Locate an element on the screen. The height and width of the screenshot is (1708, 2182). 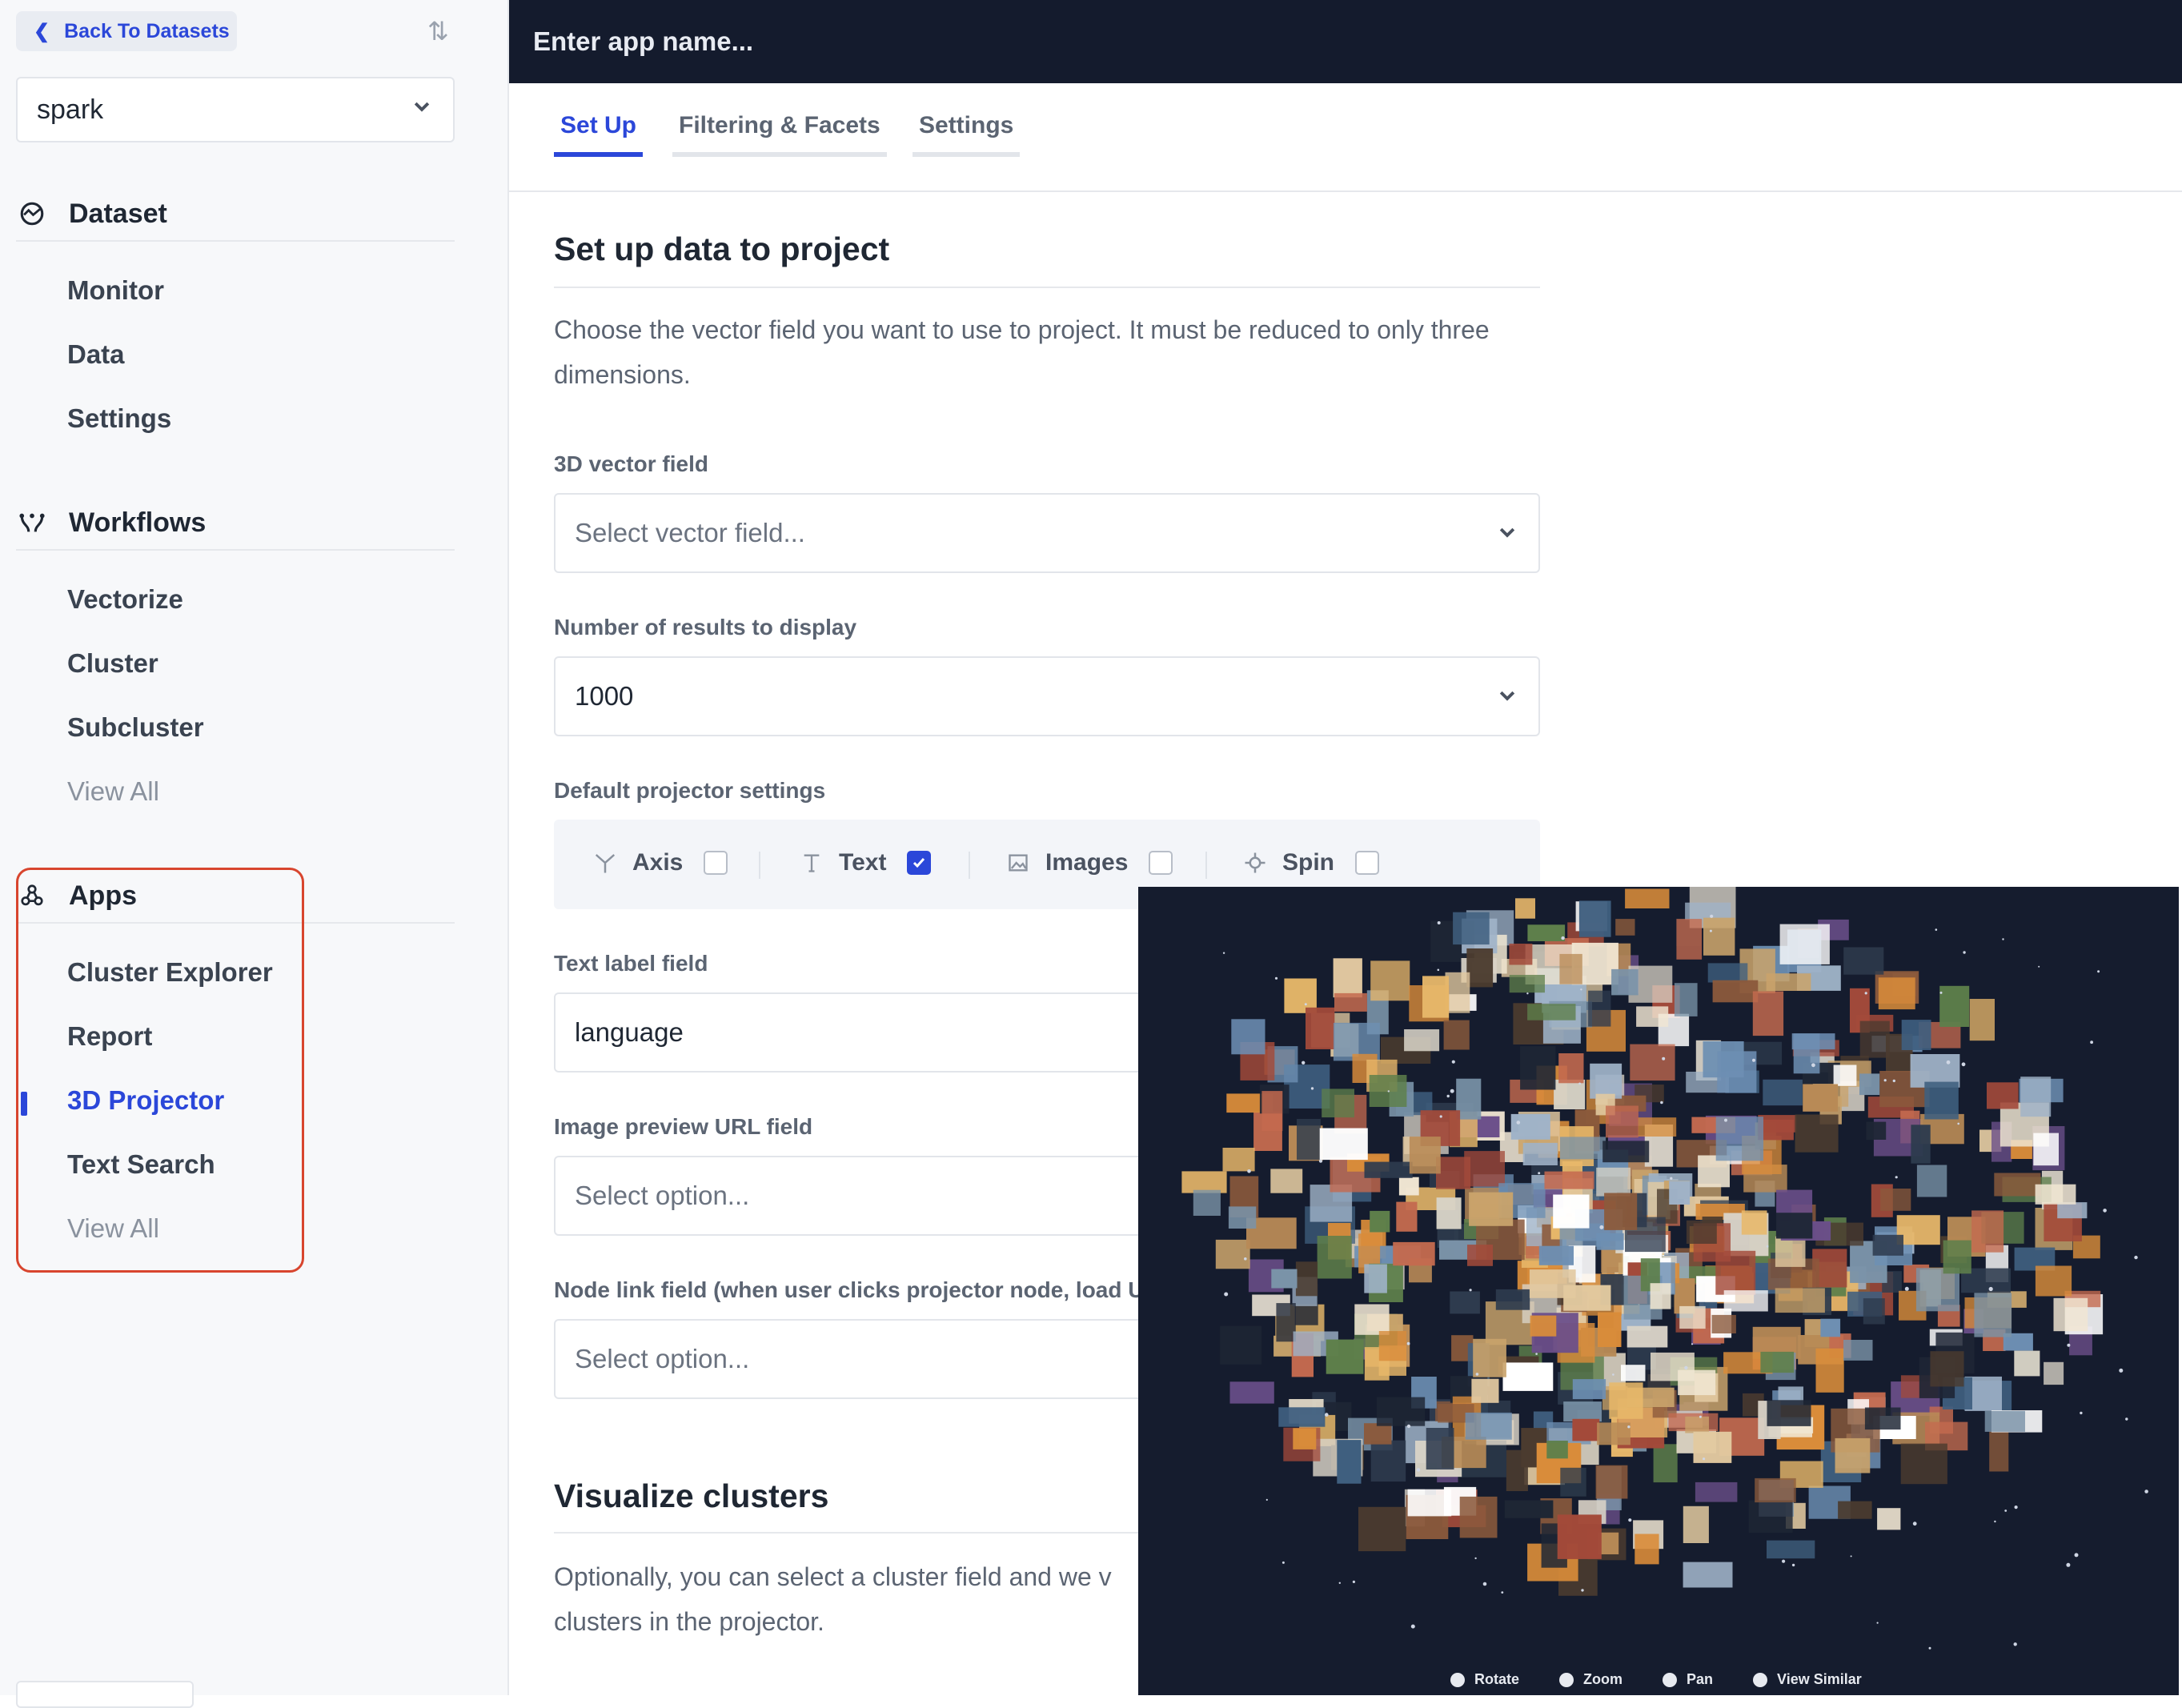
dataset-select: spark is located at coordinates (235, 109).